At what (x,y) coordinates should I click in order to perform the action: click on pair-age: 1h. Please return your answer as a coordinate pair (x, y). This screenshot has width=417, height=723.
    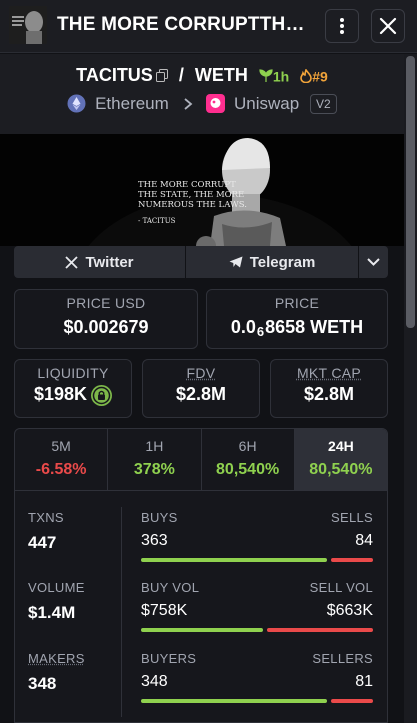
    Looking at the image, I should click on (281, 75).